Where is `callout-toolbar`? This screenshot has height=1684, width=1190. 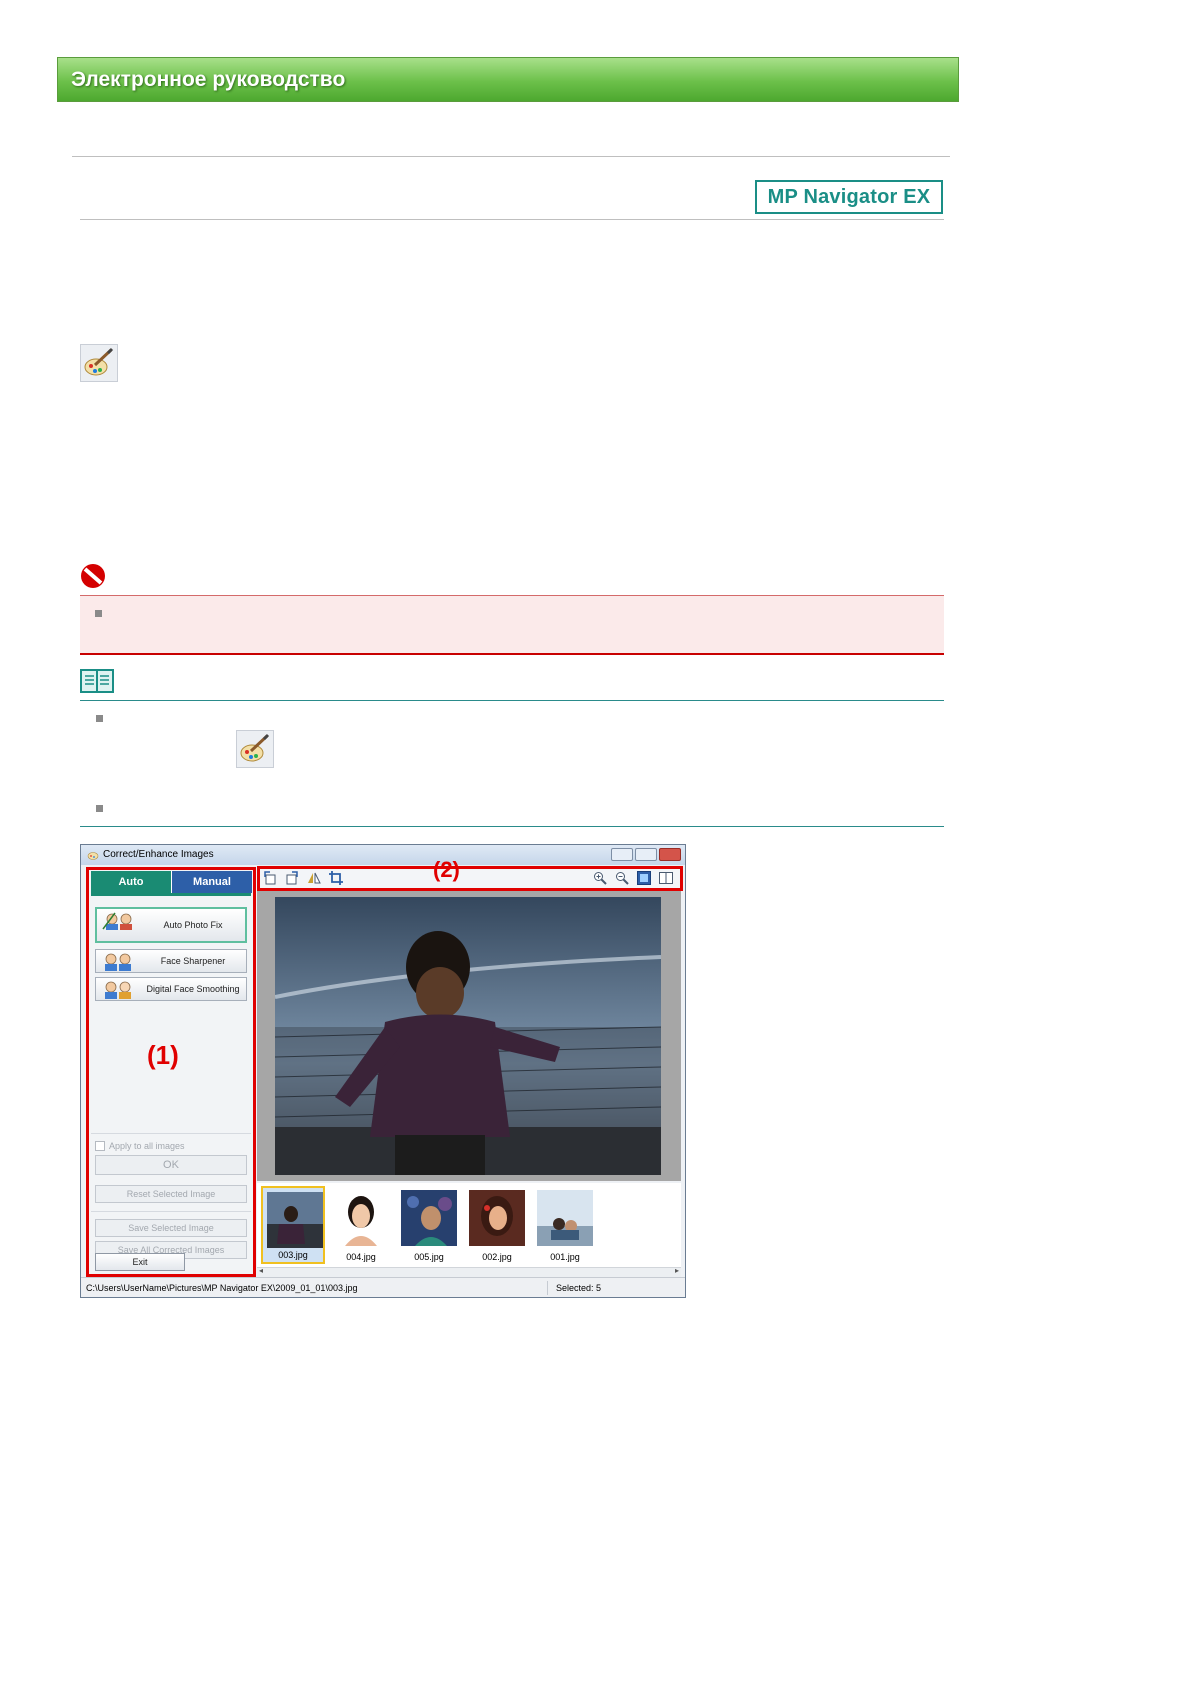
callout-toolbar is located at coordinates (470, 878).